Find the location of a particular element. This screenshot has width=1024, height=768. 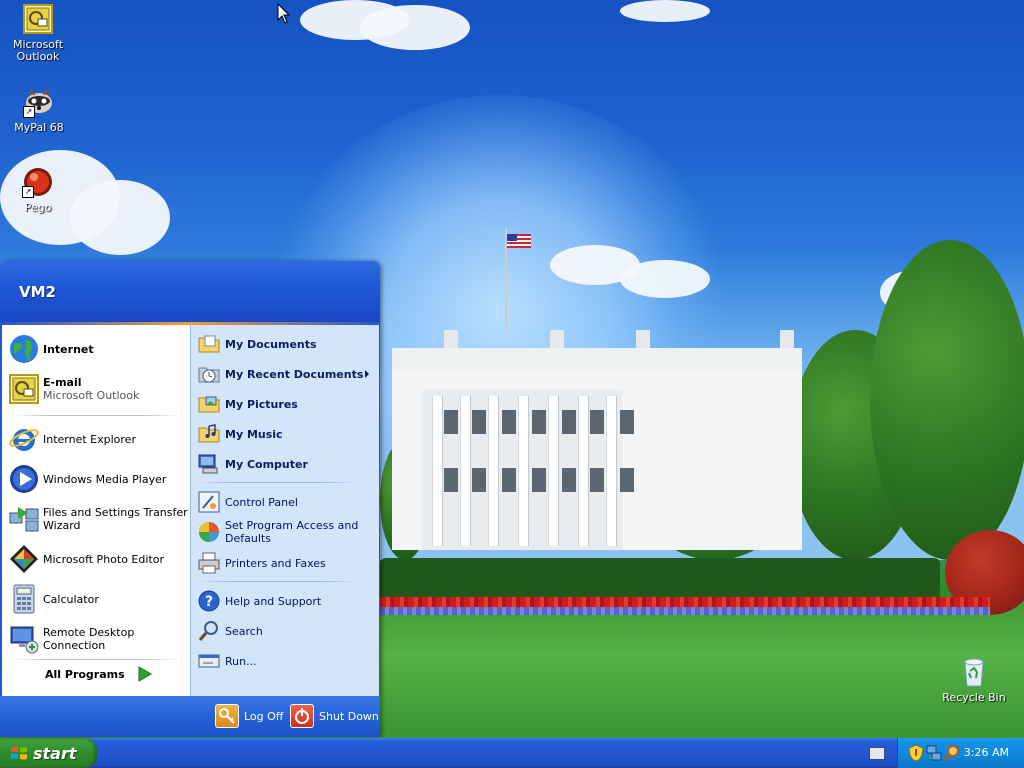

folder-music-icon is located at coordinates (209, 434).